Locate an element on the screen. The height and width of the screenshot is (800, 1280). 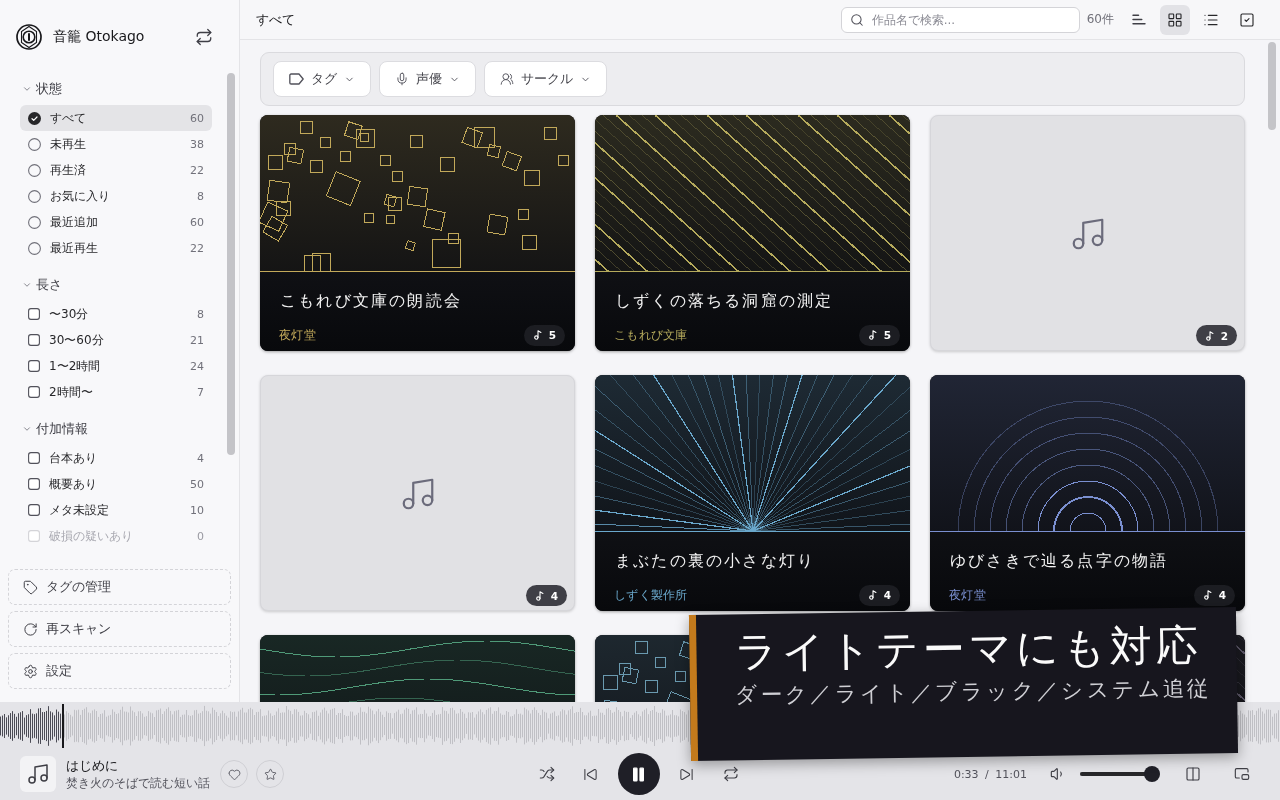
grid-view-button is located at coordinates (1175, 19).